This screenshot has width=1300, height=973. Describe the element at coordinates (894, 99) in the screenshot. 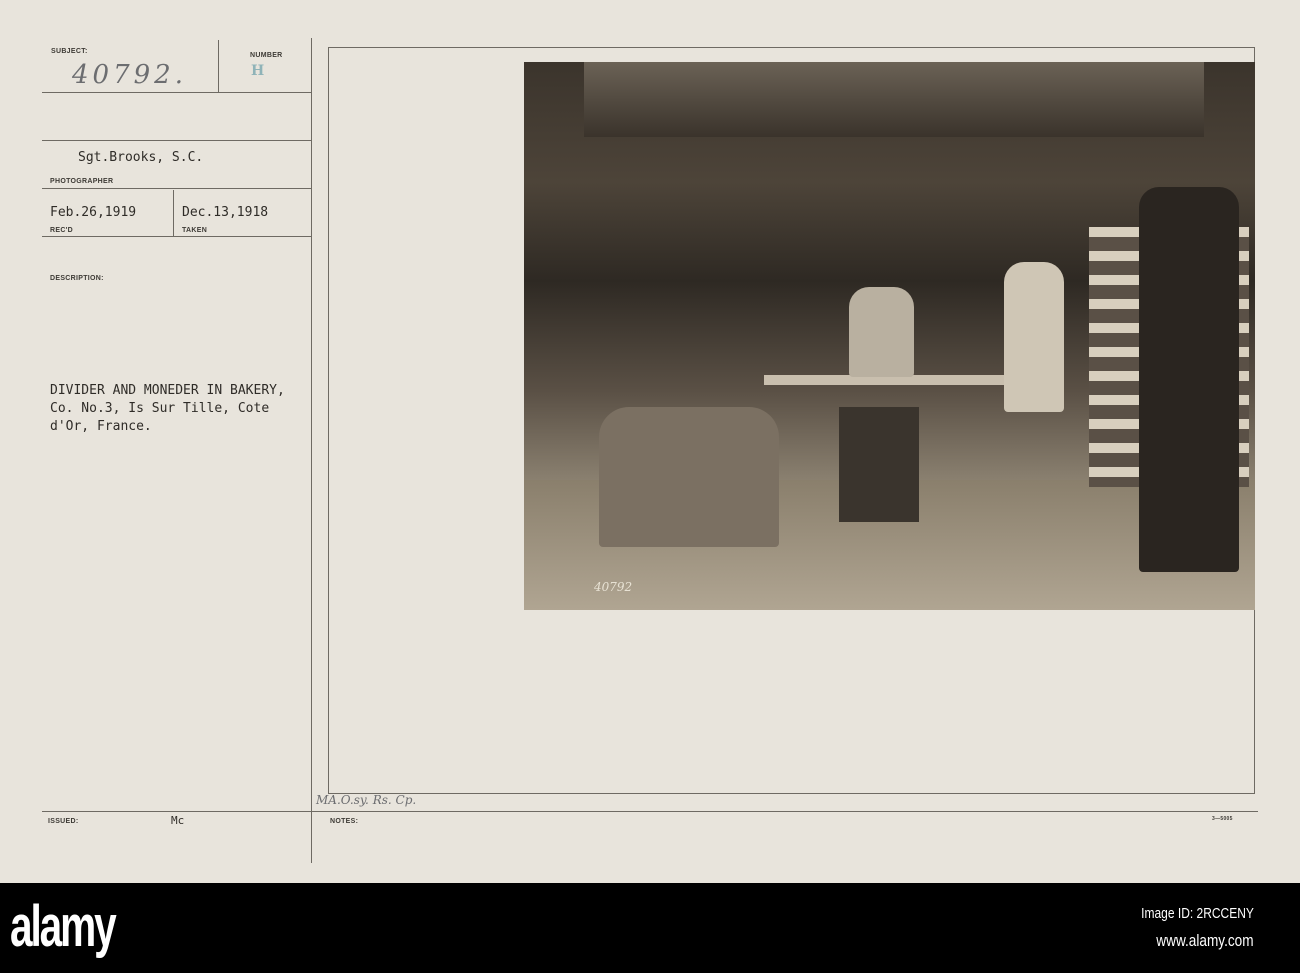

I see `photo-beam` at that location.